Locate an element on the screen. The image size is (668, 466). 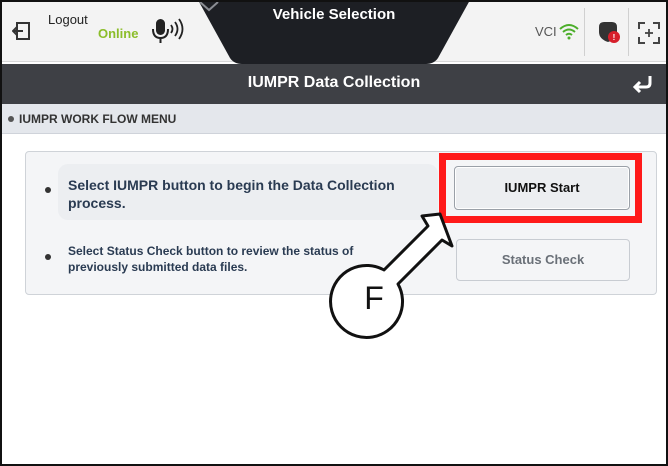
chevron-down-icon is located at coordinates (209, 7).